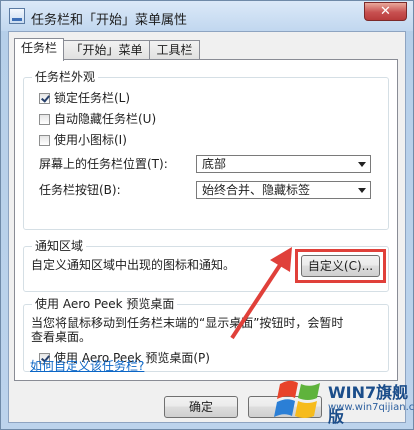 This screenshot has width=414, height=430. What do you see at coordinates (59, 246) in the screenshot?
I see `notification-group-title: 通知区域` at bounding box center [59, 246].